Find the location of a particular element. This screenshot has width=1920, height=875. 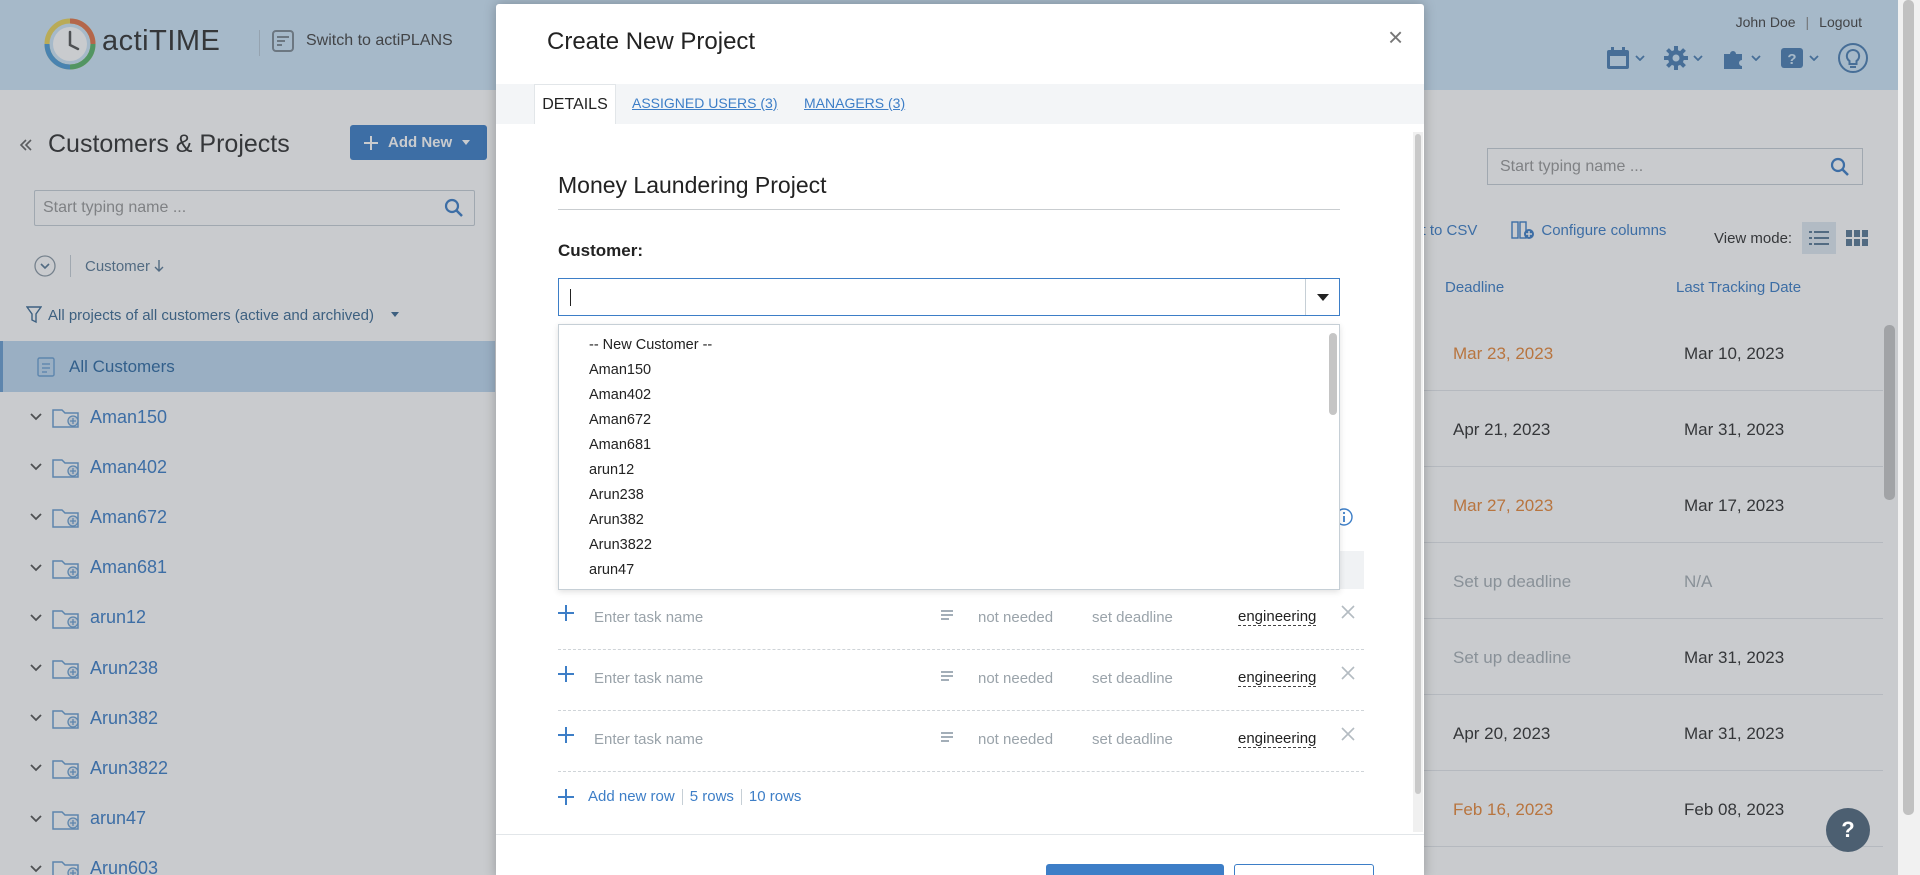

add-5-rows-link: 5 rows is located at coordinates (712, 796).